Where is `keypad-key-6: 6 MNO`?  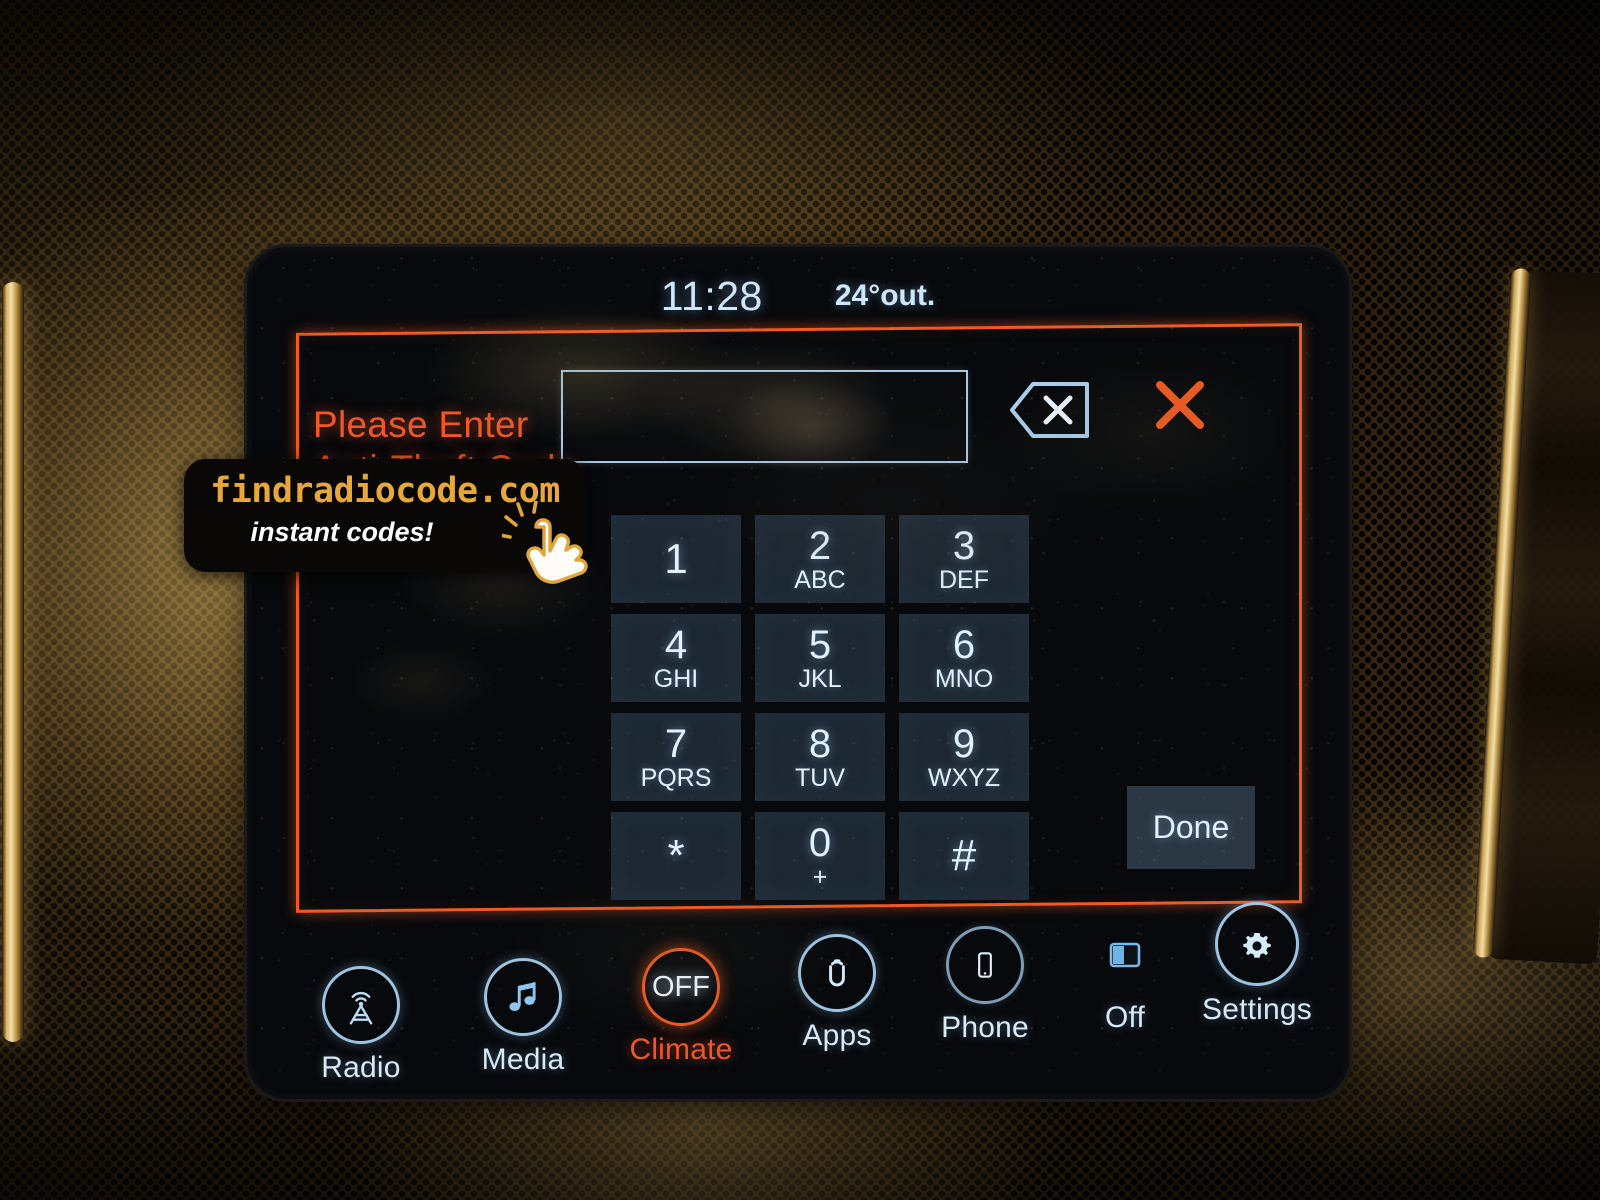
keypad-key-6: 6 MNO is located at coordinates (964, 658).